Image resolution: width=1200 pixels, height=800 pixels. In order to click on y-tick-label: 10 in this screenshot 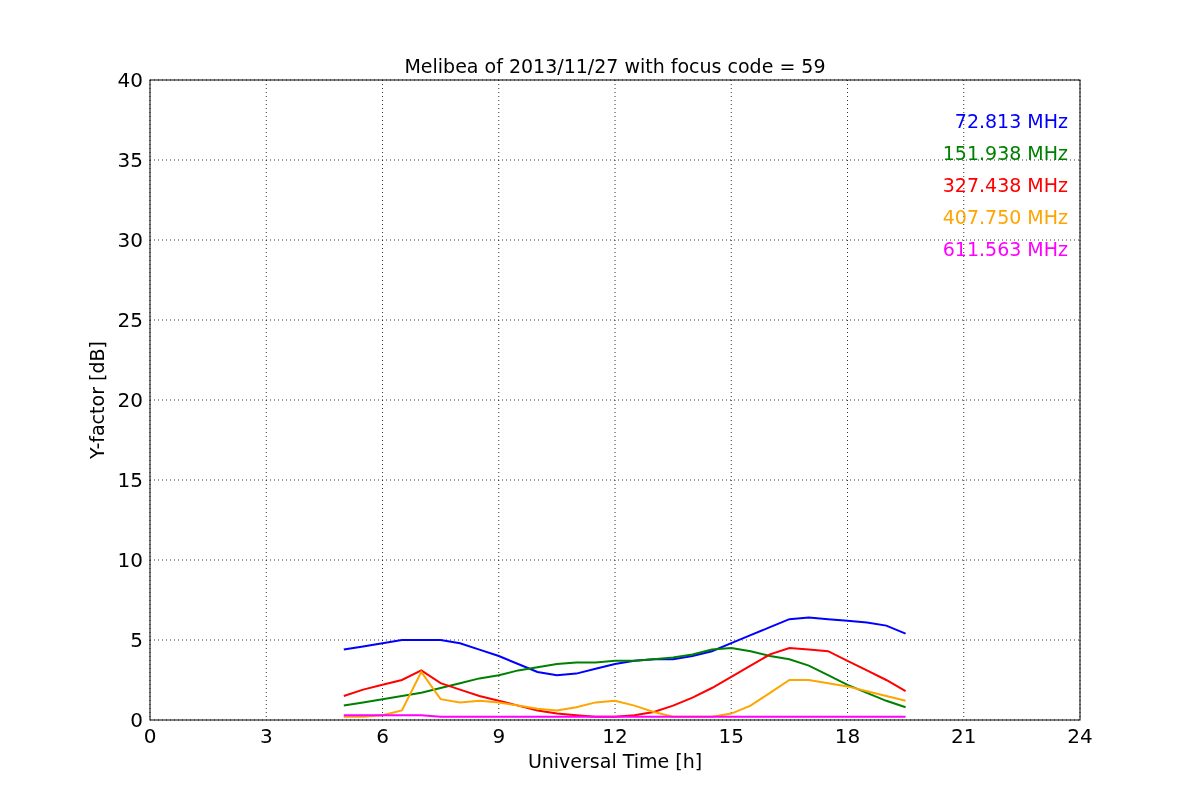, I will do `click(130, 560)`.